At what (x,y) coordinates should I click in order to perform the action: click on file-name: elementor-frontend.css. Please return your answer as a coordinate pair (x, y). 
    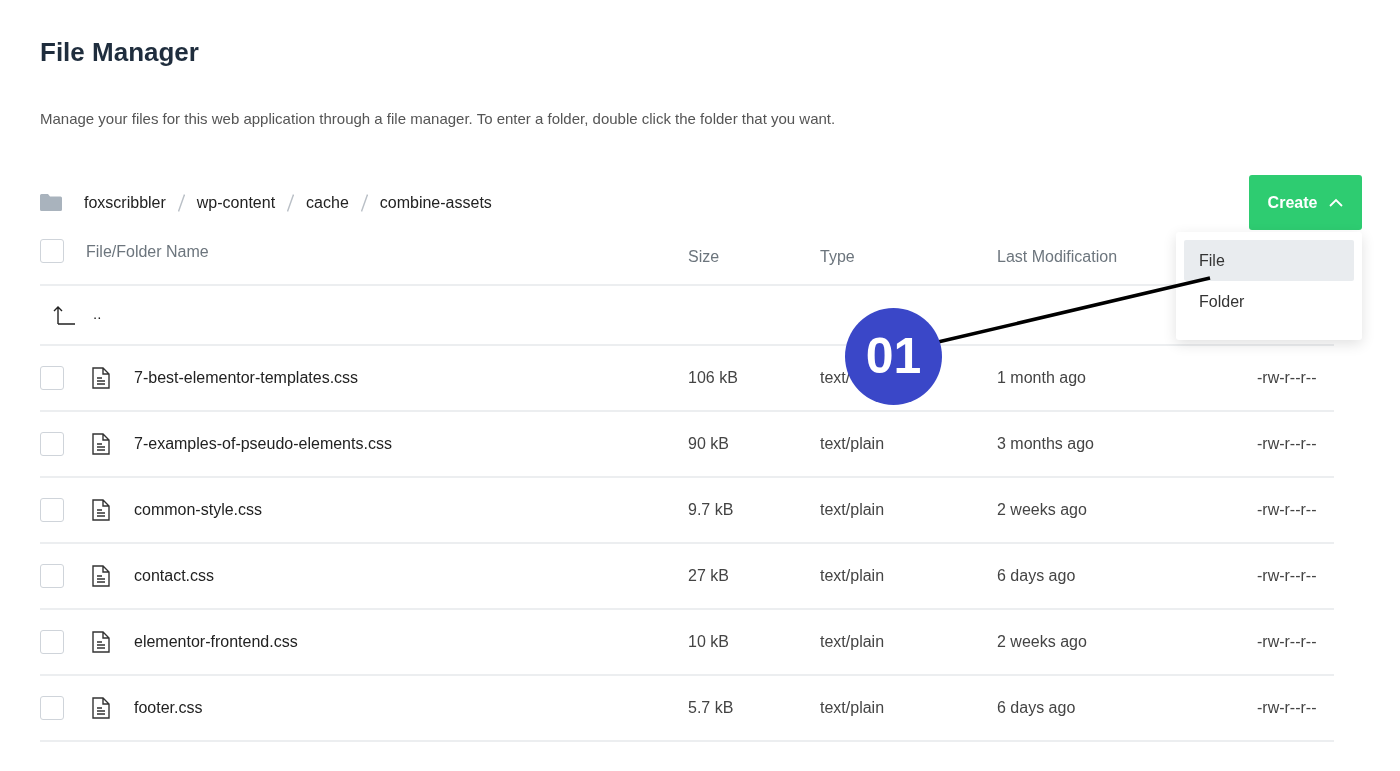
    Looking at the image, I should click on (216, 641).